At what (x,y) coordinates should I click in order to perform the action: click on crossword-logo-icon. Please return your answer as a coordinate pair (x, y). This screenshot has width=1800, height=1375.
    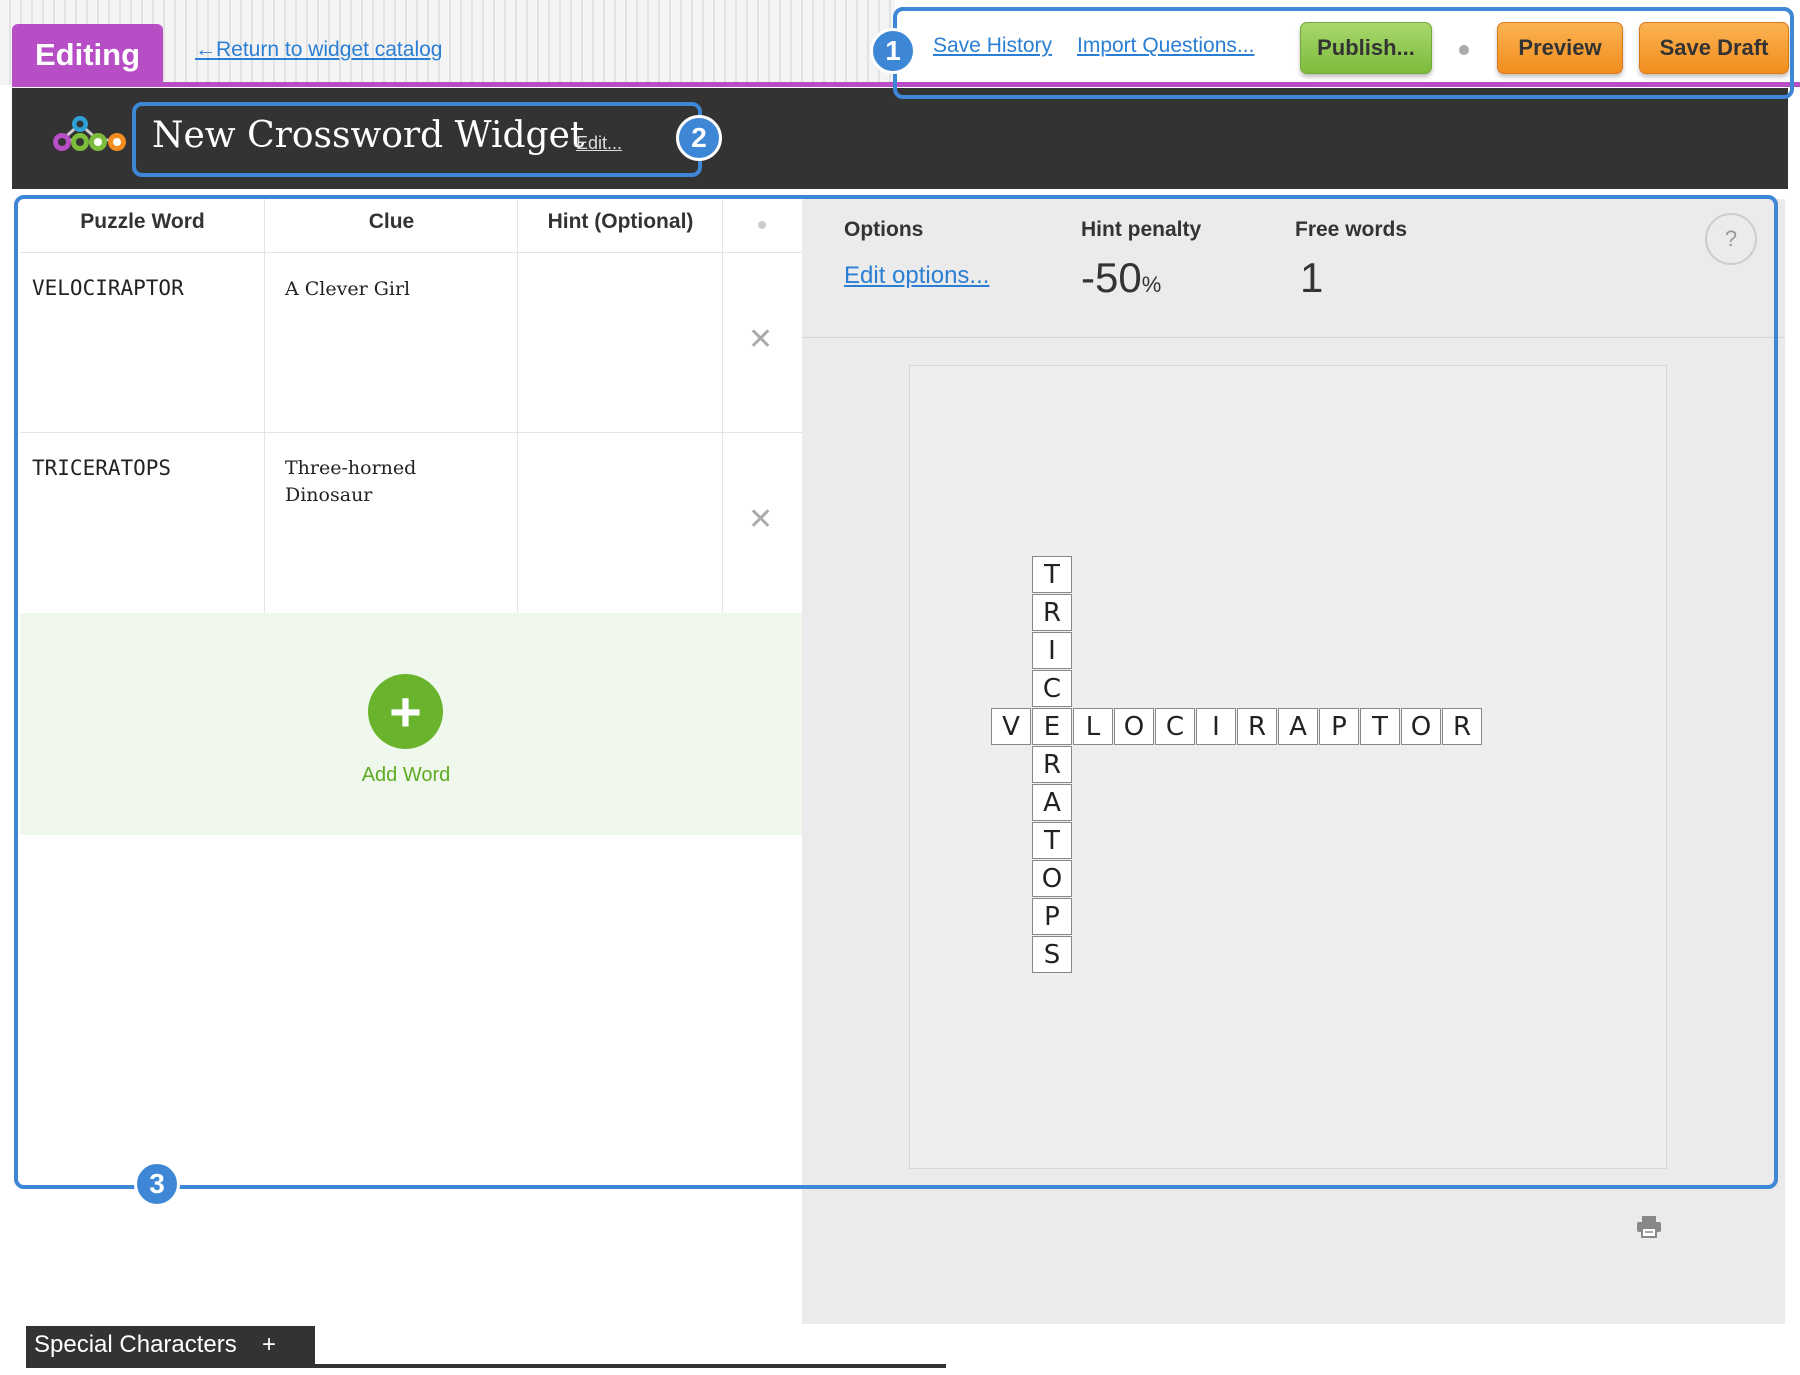
    Looking at the image, I should click on (89, 133).